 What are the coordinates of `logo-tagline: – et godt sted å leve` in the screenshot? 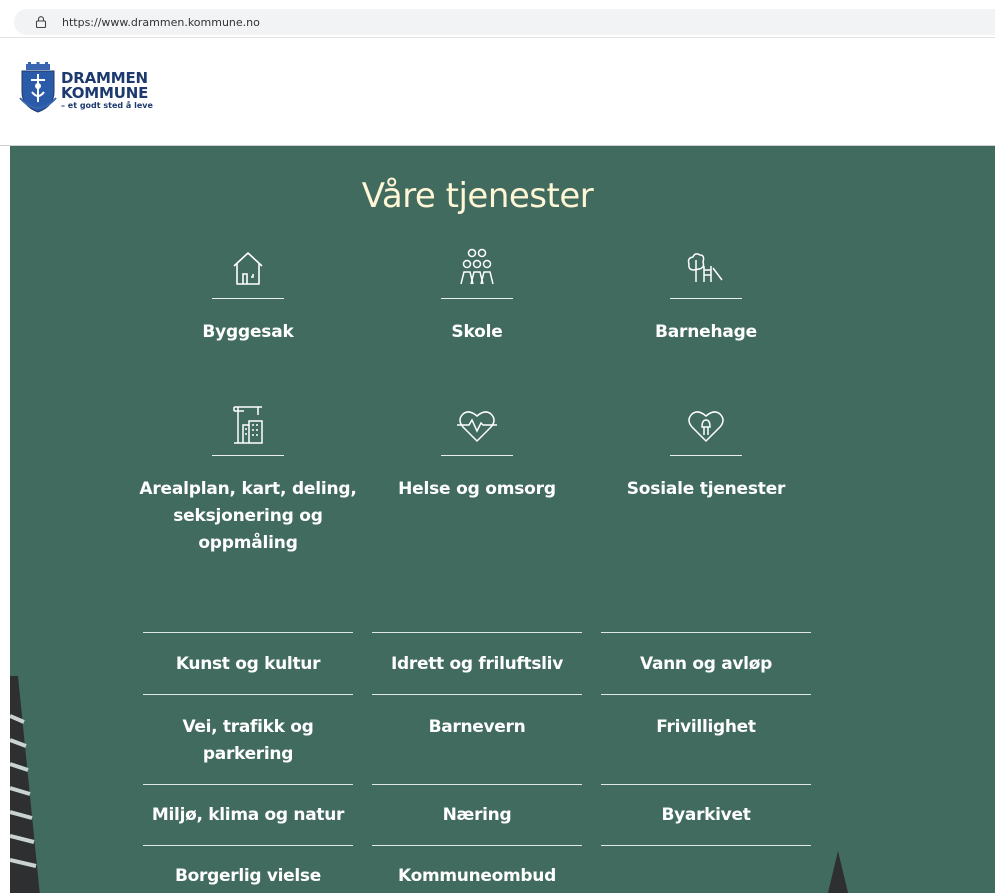 It's located at (107, 105).